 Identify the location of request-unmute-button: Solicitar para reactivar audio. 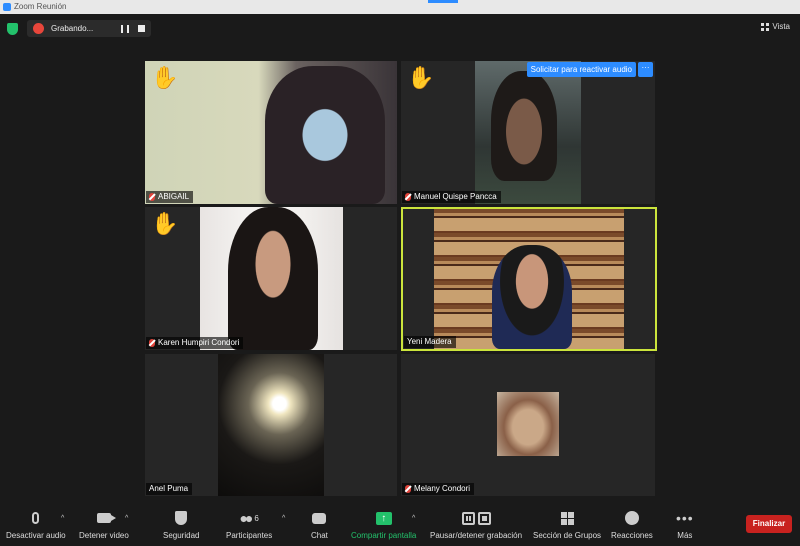
(581, 69).